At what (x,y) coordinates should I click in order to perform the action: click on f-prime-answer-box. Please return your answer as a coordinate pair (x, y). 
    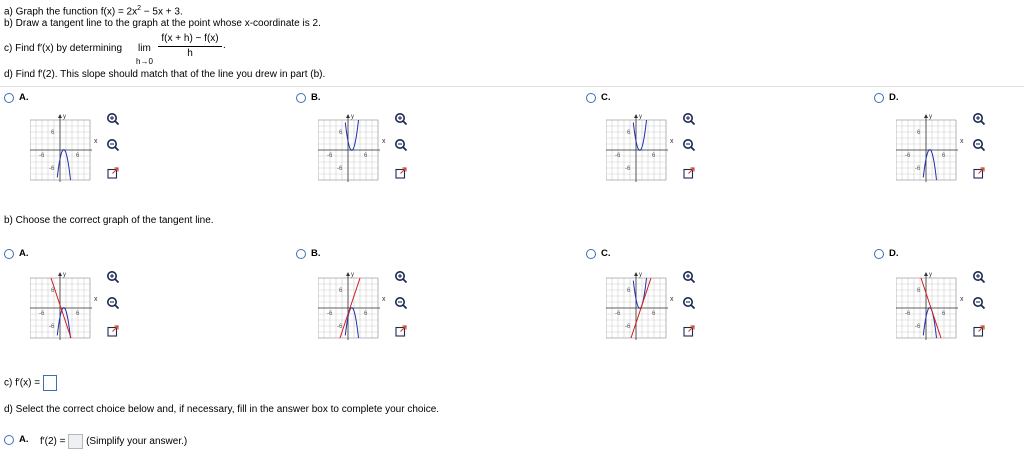
    Looking at the image, I should click on (49, 383).